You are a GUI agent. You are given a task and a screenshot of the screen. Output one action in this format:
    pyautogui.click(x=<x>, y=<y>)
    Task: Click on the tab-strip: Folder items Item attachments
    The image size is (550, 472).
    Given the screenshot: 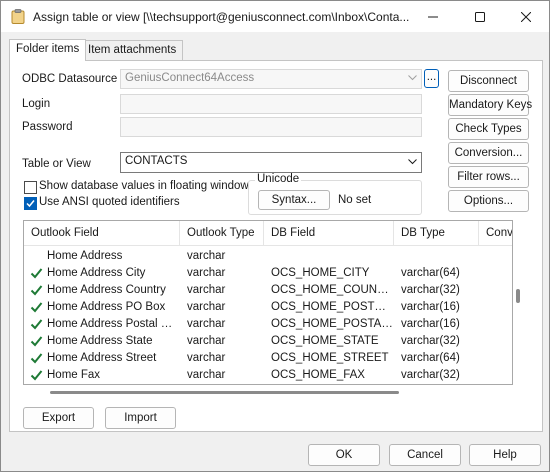 What is the action you would take?
    pyautogui.click(x=276, y=50)
    